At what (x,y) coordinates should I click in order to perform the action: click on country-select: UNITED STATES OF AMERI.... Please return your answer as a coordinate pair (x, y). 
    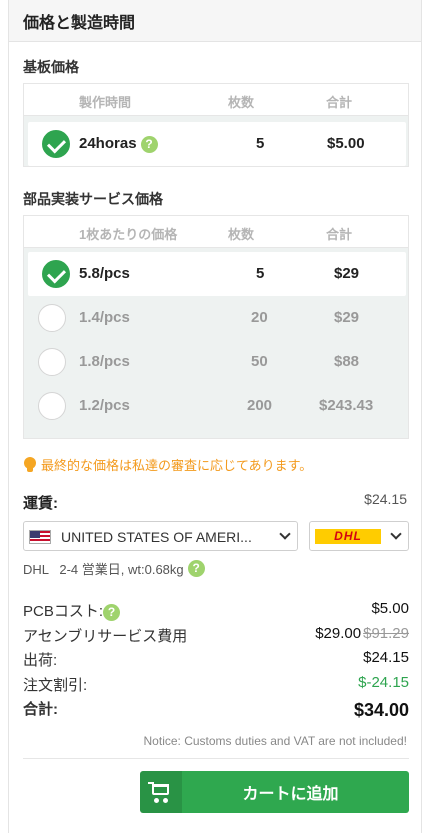
    Looking at the image, I should click on (160, 536).